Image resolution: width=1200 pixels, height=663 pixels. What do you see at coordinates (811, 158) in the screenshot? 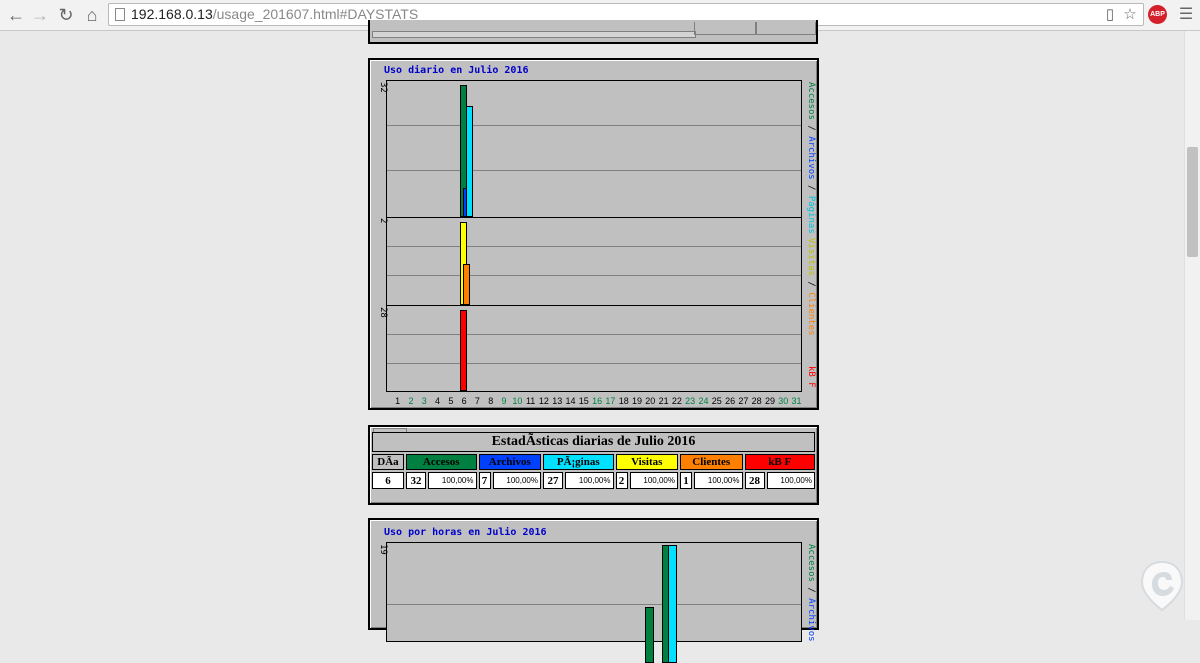
I see `legend-archivos: Archivos` at bounding box center [811, 158].